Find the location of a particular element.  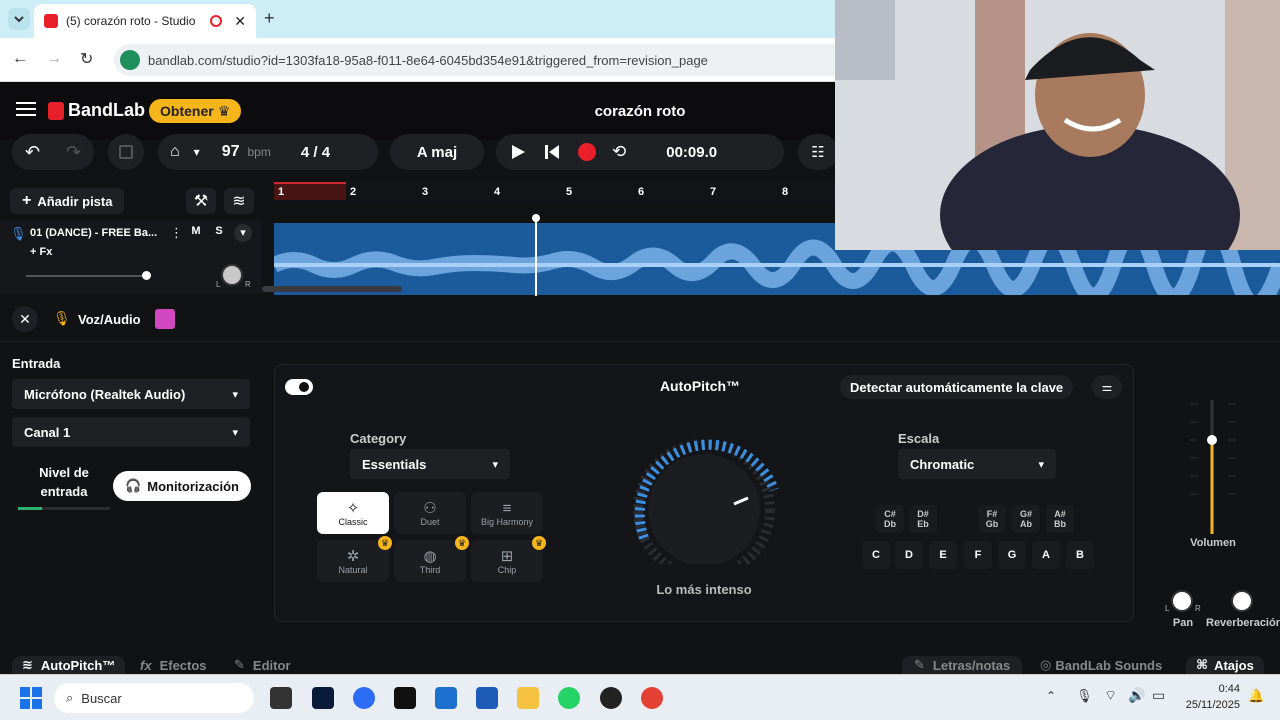

monitoring-button: 🎧 Monitorización is located at coordinates (182, 486).